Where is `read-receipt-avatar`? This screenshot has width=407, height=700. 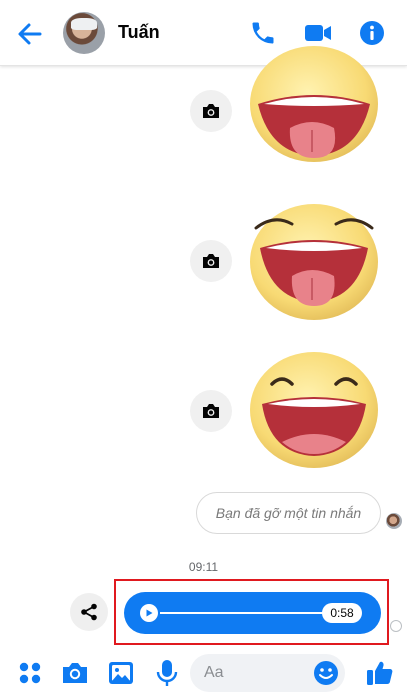 read-receipt-avatar is located at coordinates (394, 521).